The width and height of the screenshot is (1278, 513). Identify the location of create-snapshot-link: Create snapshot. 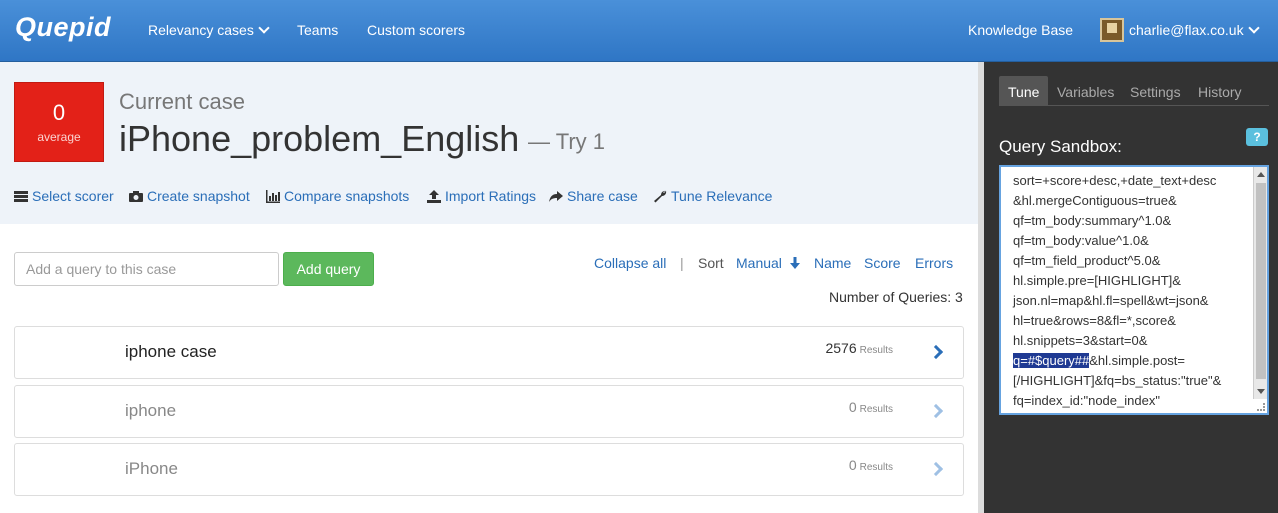
(189, 196).